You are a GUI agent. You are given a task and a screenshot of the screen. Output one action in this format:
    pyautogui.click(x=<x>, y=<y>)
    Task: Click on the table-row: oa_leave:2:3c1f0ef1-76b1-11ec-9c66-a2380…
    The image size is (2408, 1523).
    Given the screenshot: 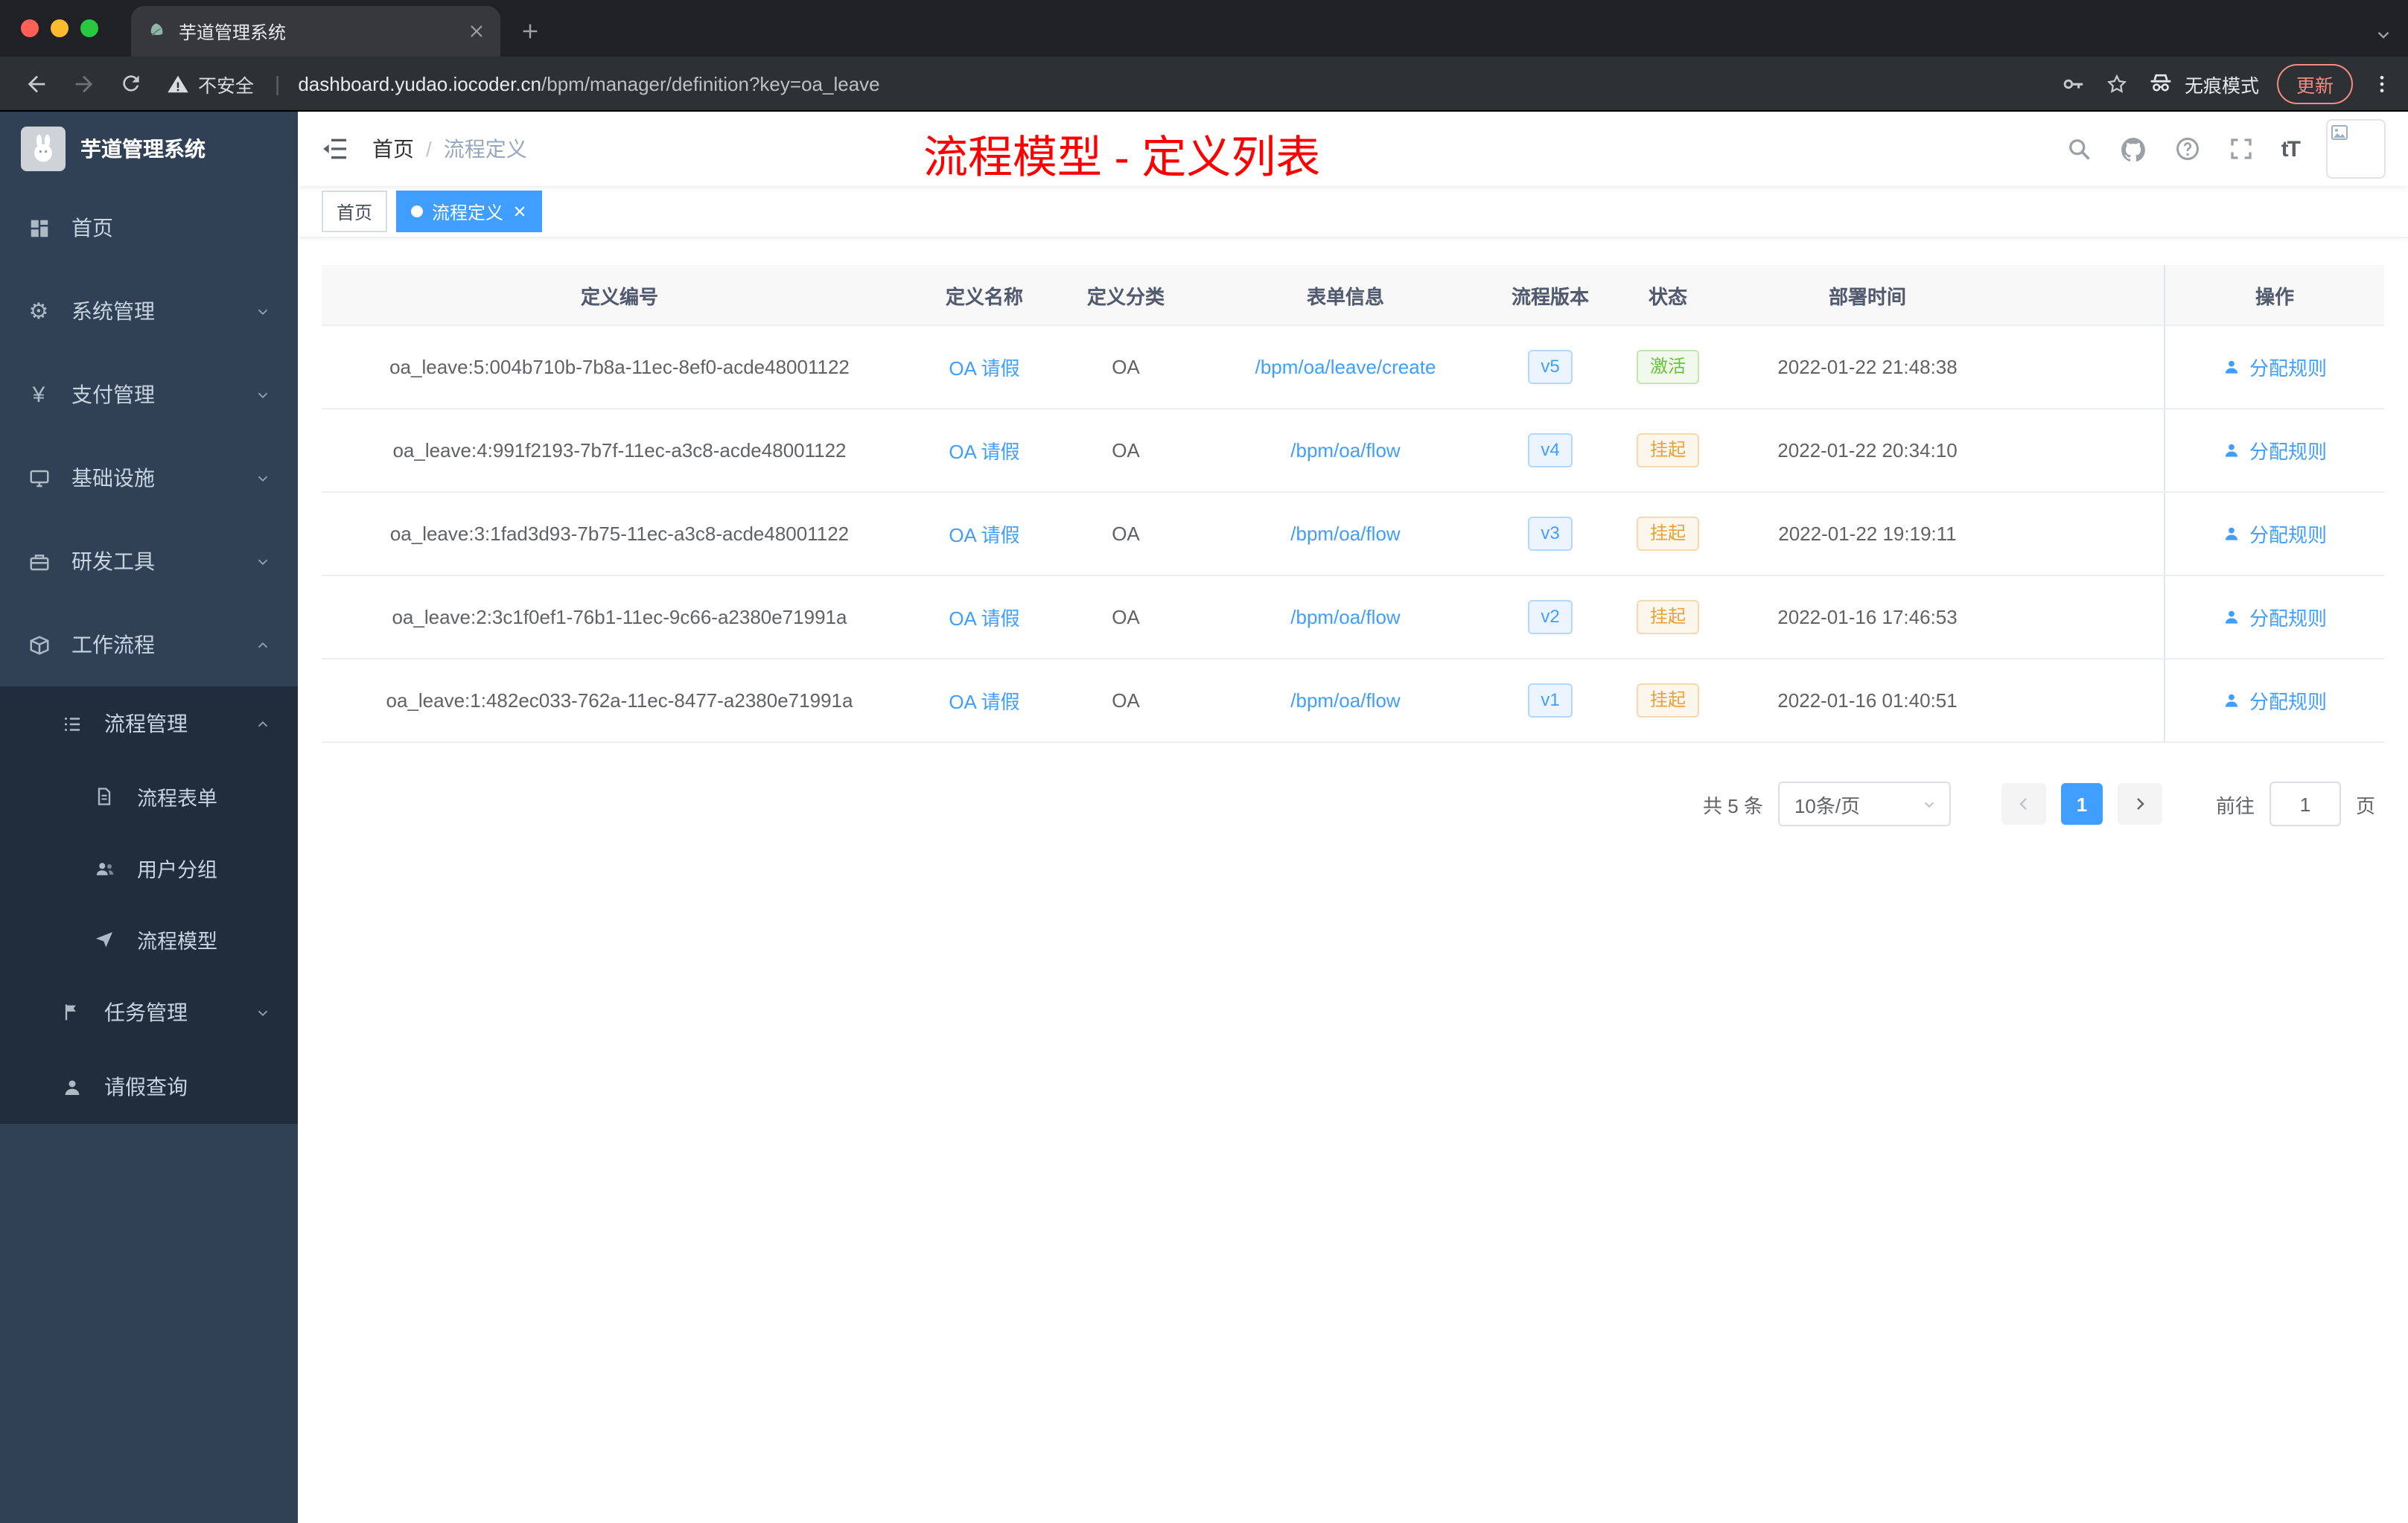 What is the action you would take?
    pyautogui.click(x=1353, y=618)
    